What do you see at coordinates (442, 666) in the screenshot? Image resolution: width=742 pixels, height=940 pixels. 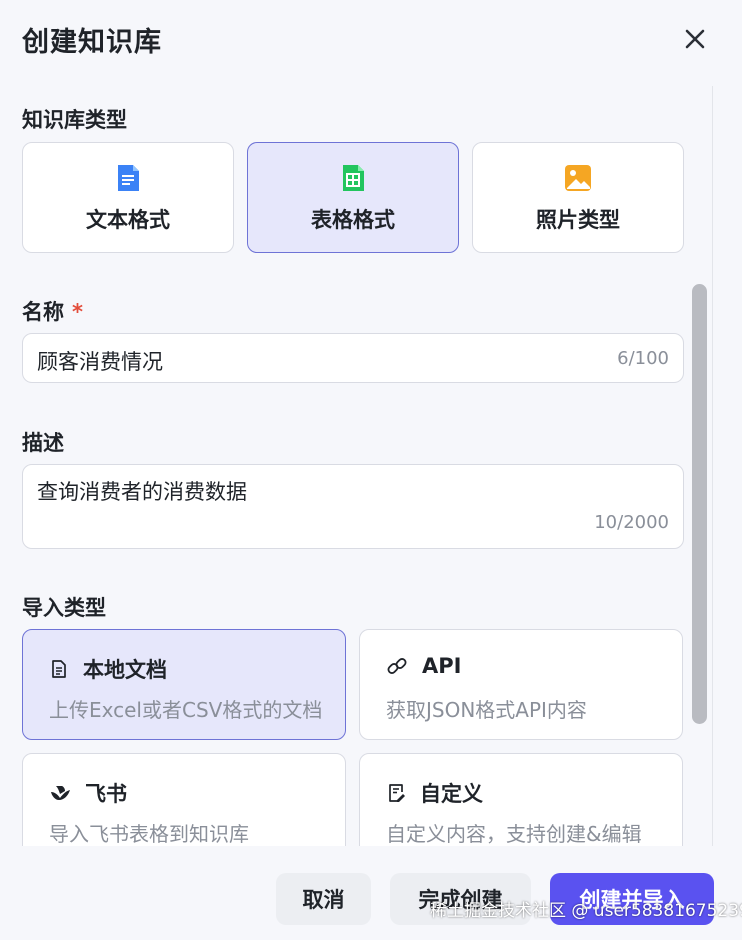 I see `import-api-title: API` at bounding box center [442, 666].